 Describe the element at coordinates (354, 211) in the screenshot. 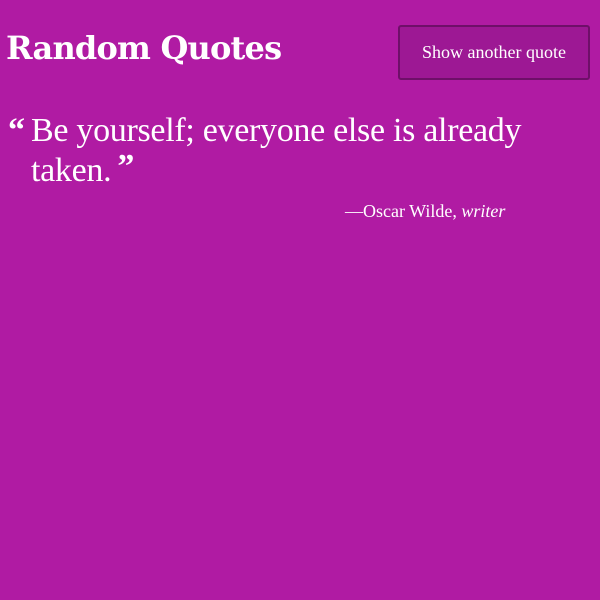

I see `attribution-dash: —` at that location.